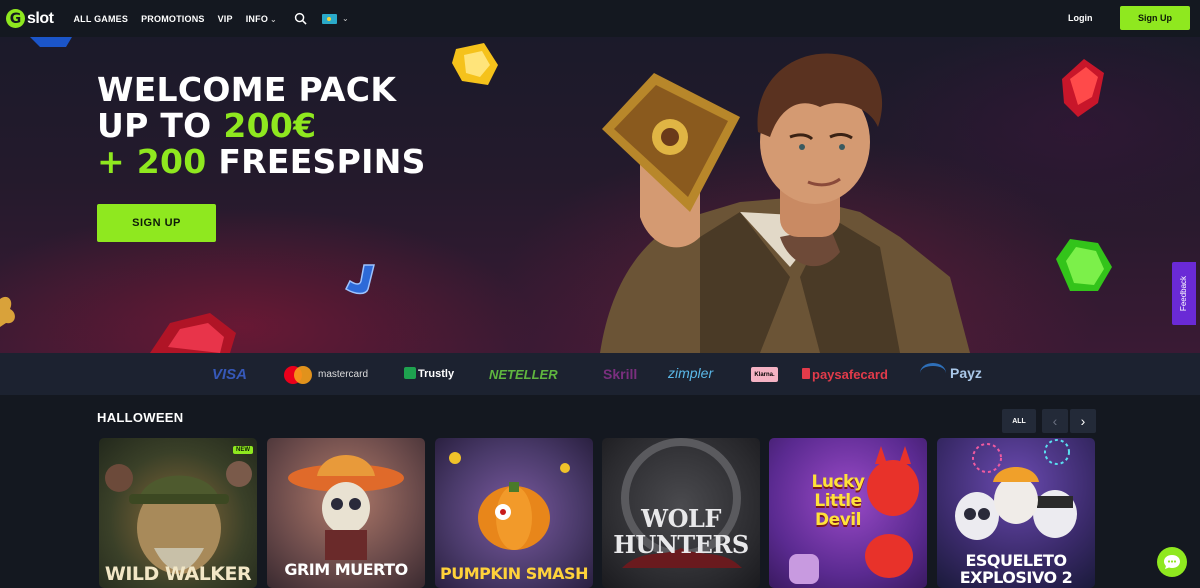 The image size is (1200, 588). Describe the element at coordinates (475, 64) in the screenshot. I see `yellow-gem-icon` at that location.